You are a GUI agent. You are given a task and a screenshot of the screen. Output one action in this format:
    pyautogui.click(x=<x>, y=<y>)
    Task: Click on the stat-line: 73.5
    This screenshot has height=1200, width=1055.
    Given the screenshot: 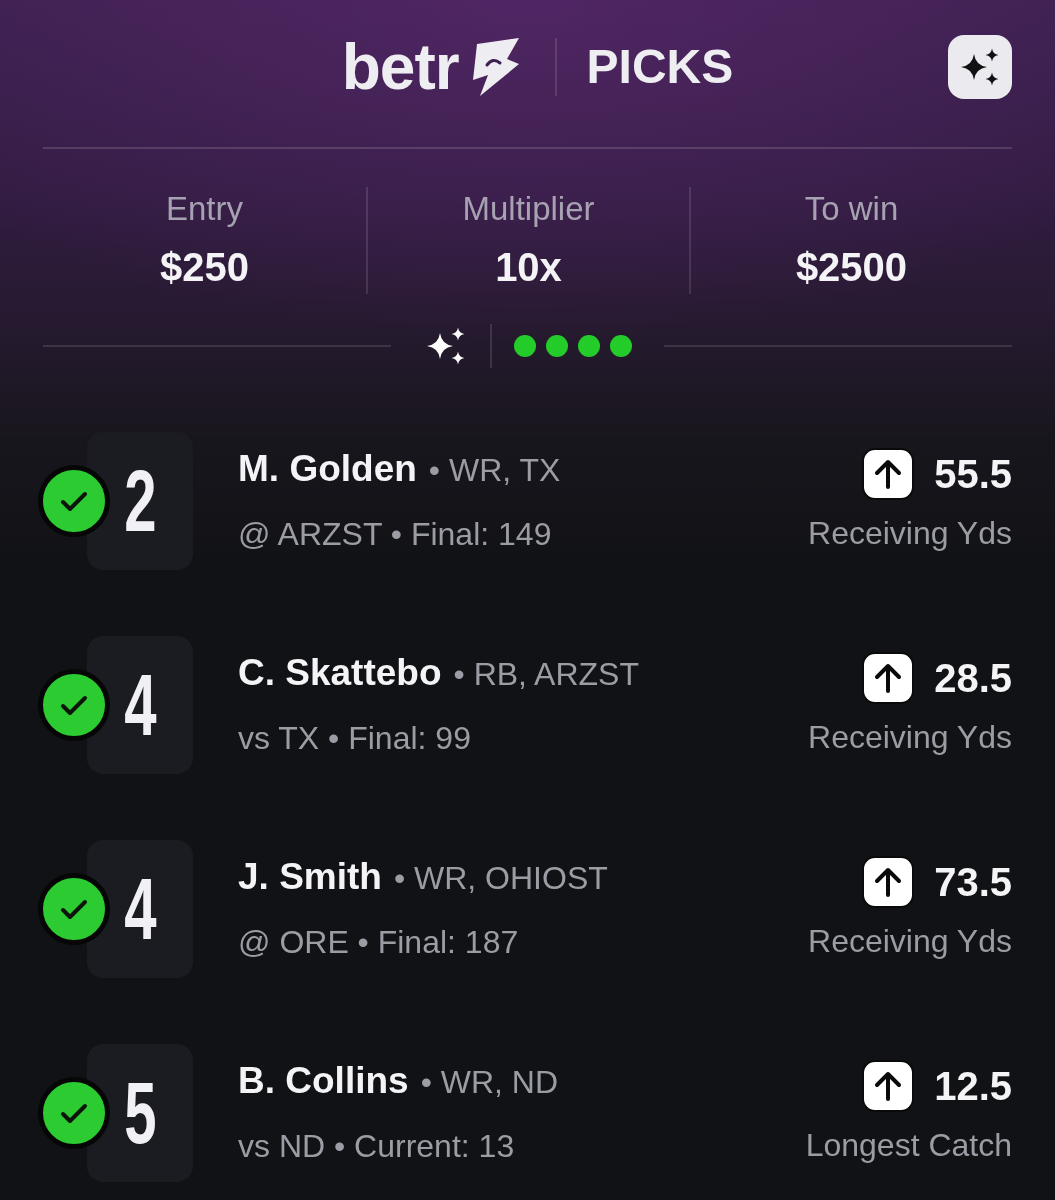 What is the action you would take?
    pyautogui.click(x=973, y=881)
    